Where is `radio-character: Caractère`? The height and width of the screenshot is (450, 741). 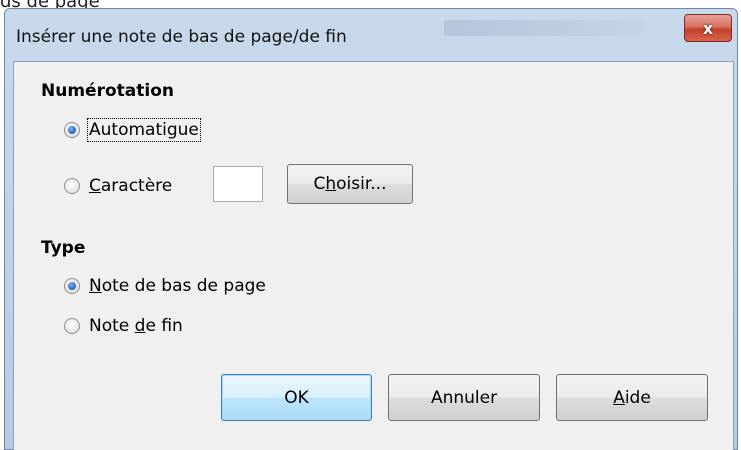 radio-character: Caractère is located at coordinates (118, 186).